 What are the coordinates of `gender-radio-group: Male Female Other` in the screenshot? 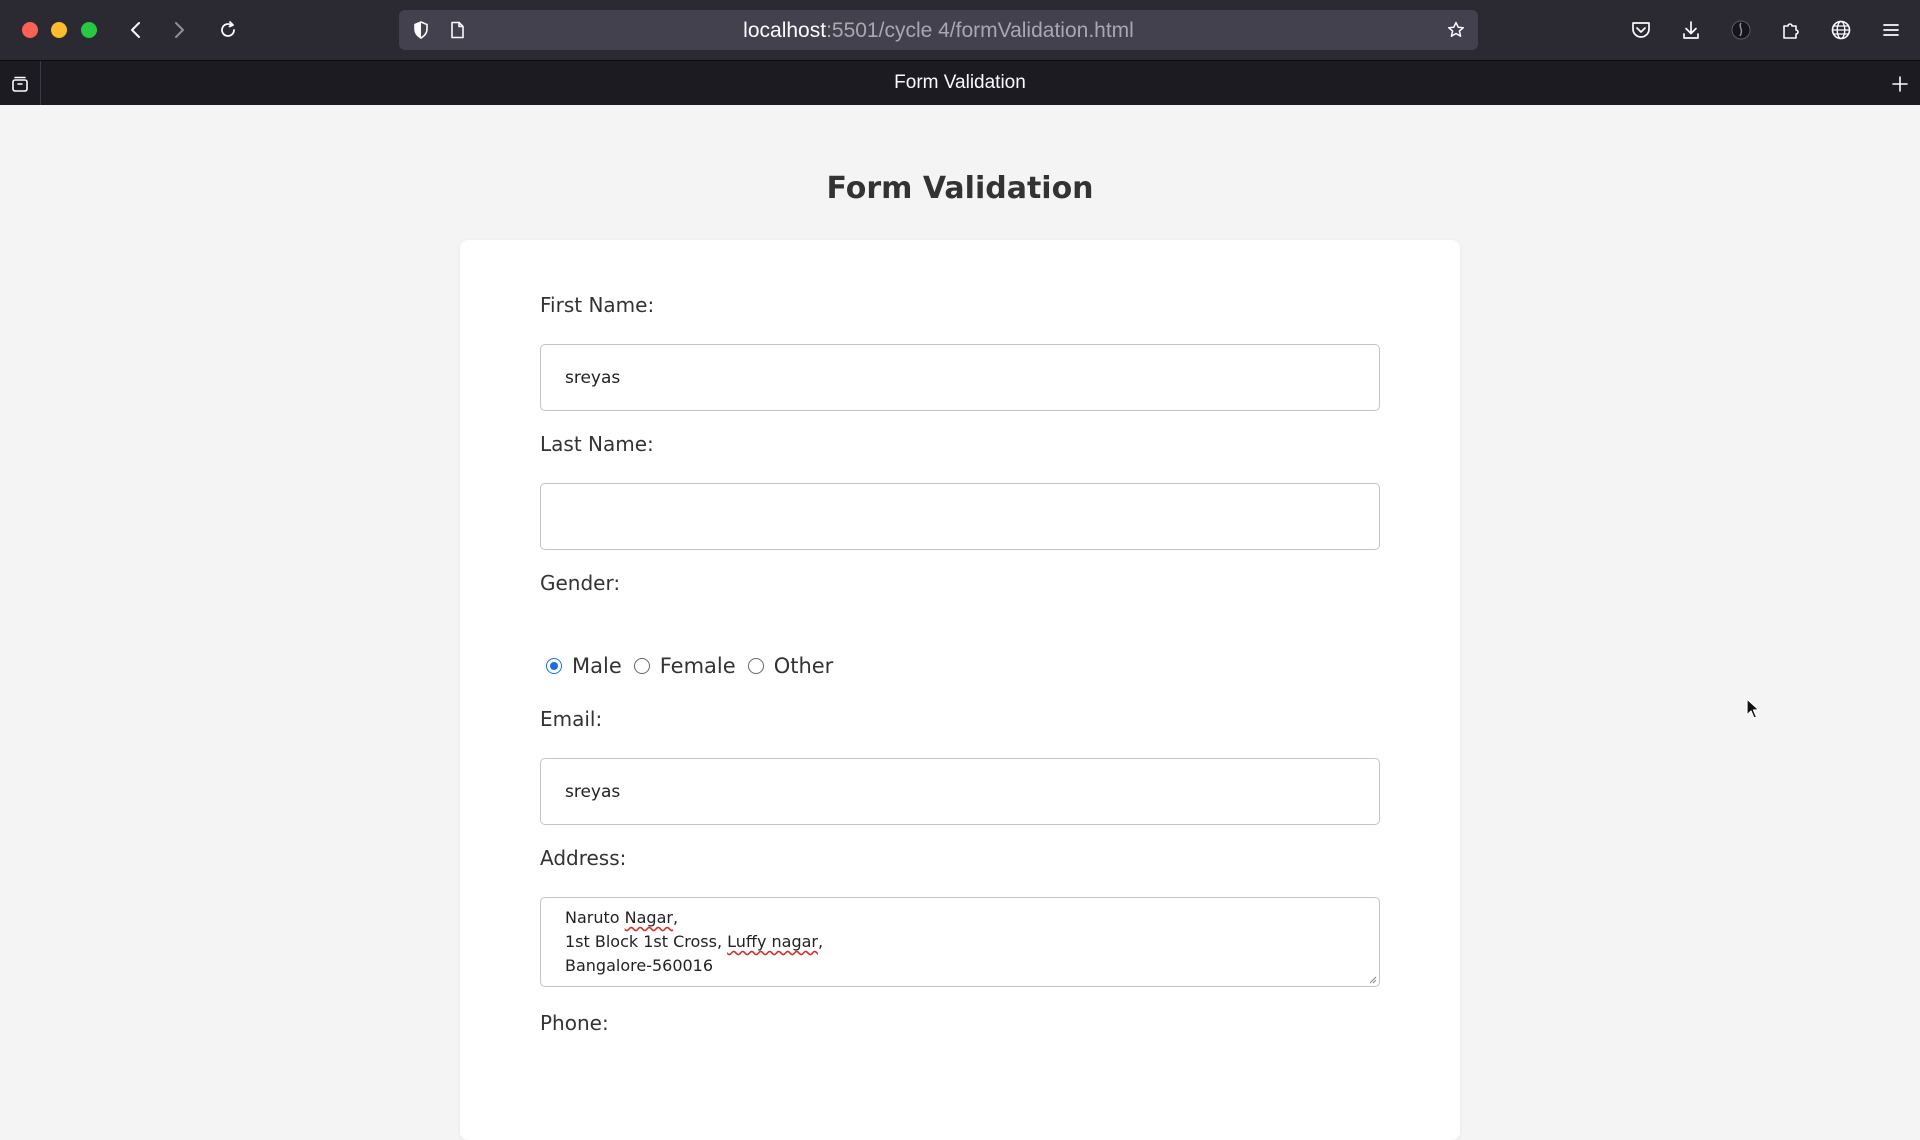 It's located at (695, 666).